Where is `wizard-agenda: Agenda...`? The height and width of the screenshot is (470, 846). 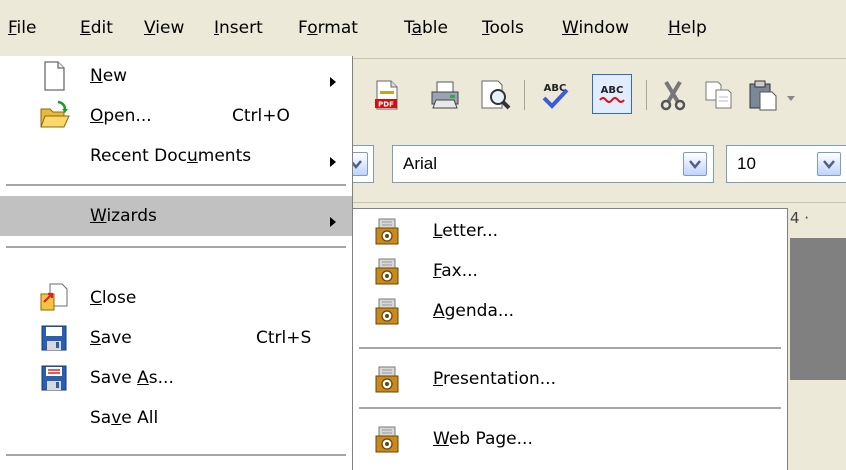
wizard-agenda: Agenda... is located at coordinates (570, 311).